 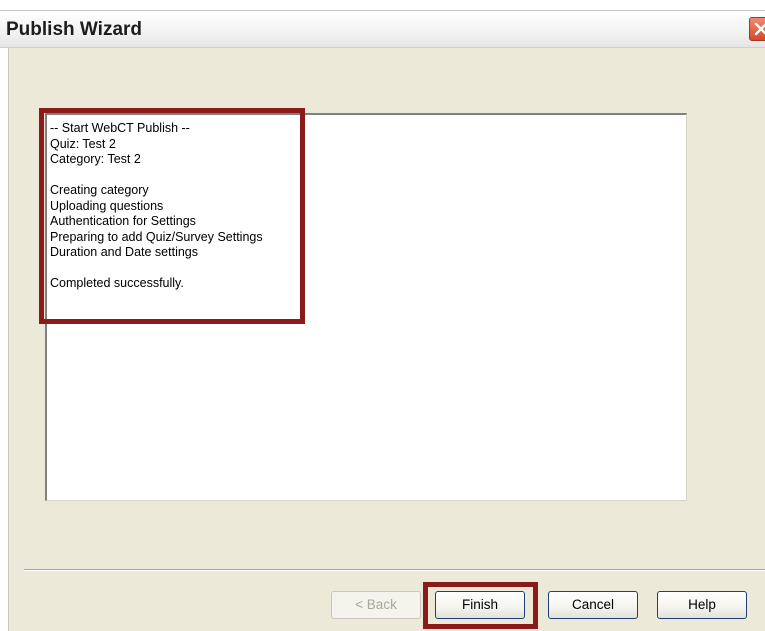 I want to click on close-icon, so click(x=759, y=29).